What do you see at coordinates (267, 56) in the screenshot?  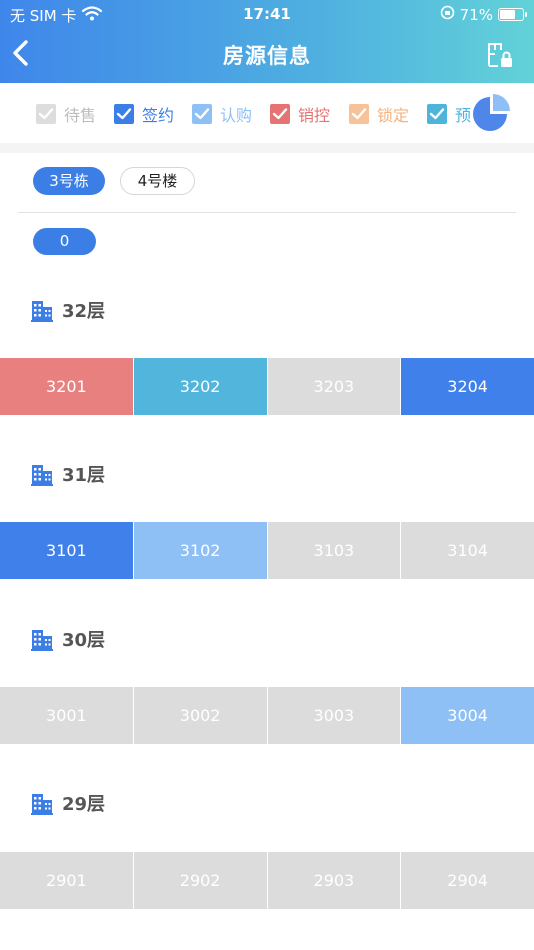 I see `page-title: 房源信息` at bounding box center [267, 56].